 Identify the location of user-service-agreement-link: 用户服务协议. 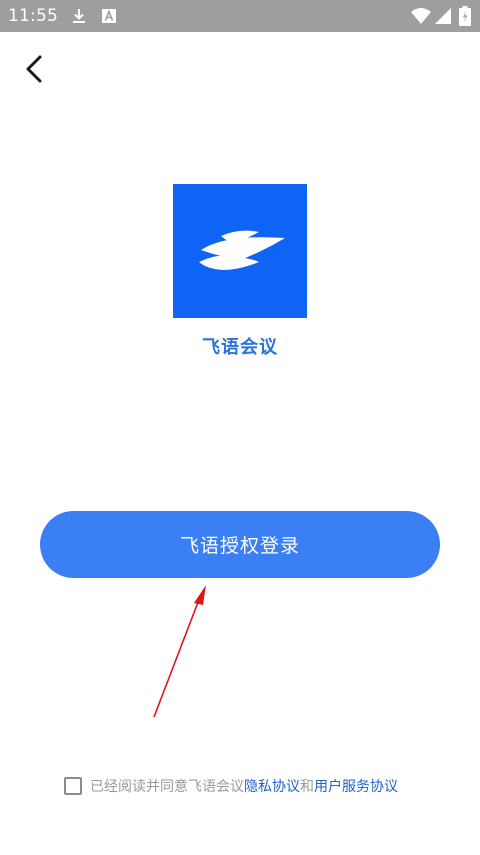
(356, 786).